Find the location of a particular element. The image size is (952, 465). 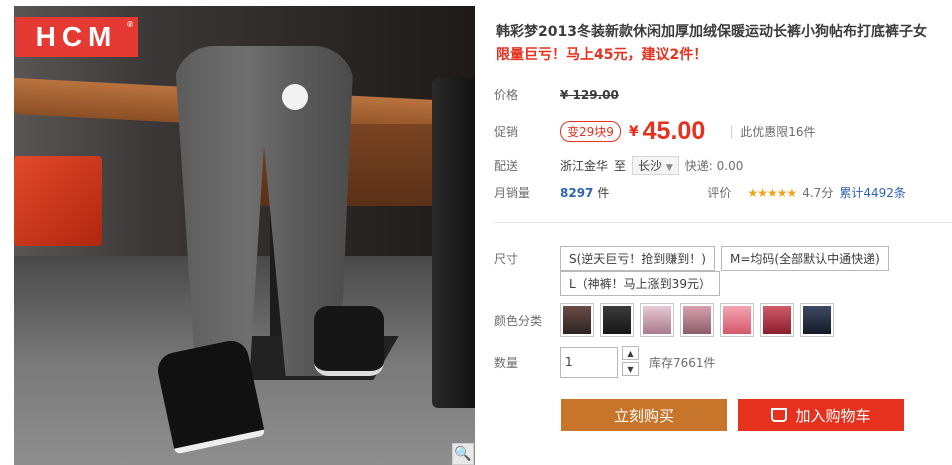

size-row-2: L（神裤！马上涨到39元） is located at coordinates (640, 283).